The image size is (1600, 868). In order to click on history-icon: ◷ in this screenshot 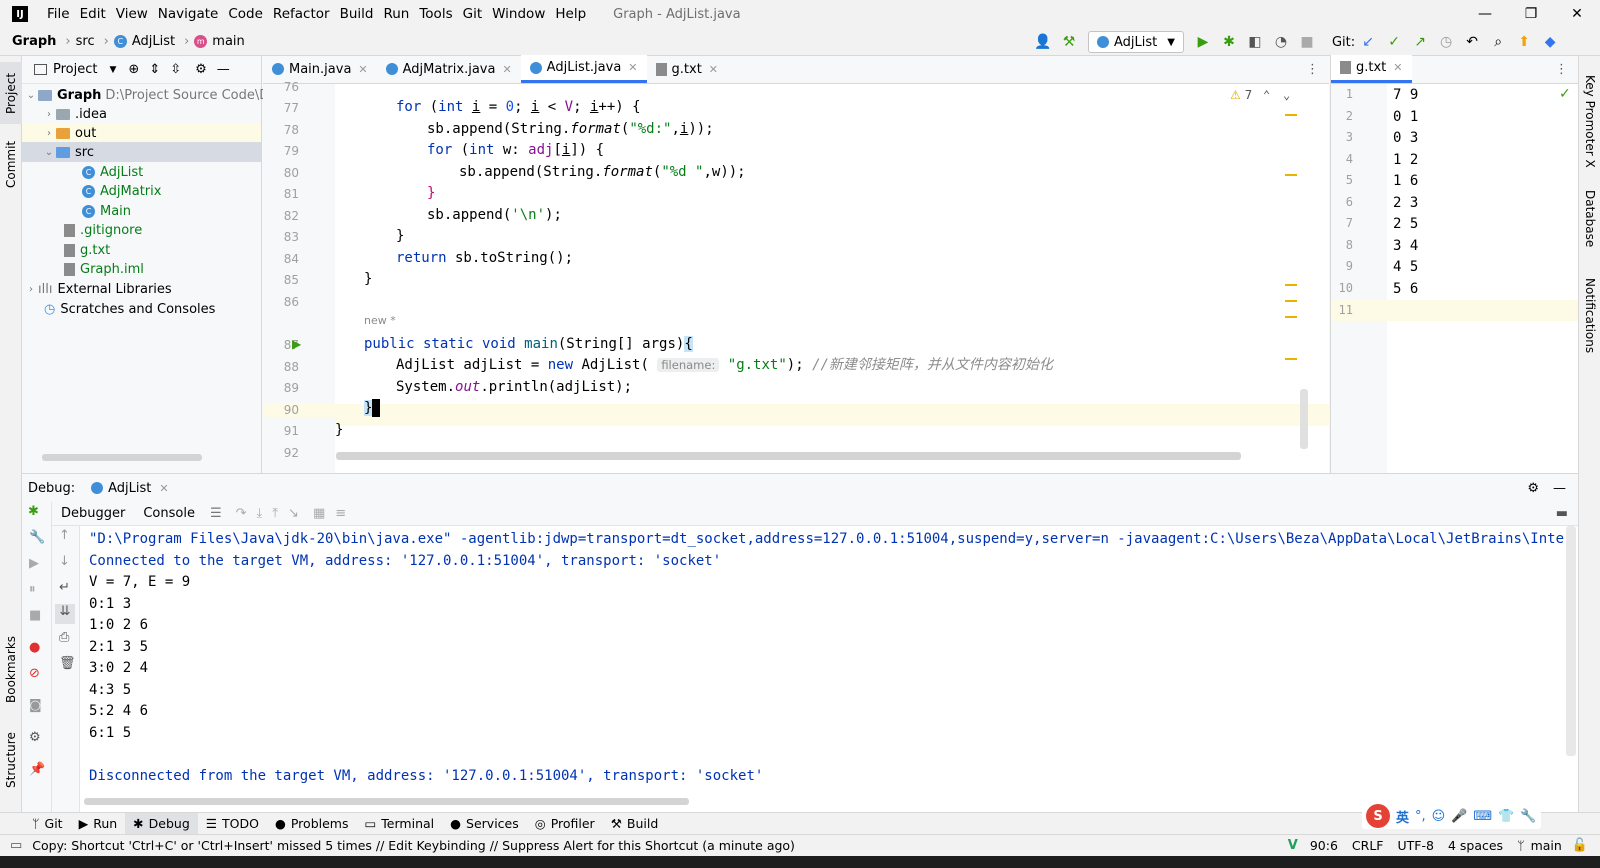, I will do `click(1446, 42)`.